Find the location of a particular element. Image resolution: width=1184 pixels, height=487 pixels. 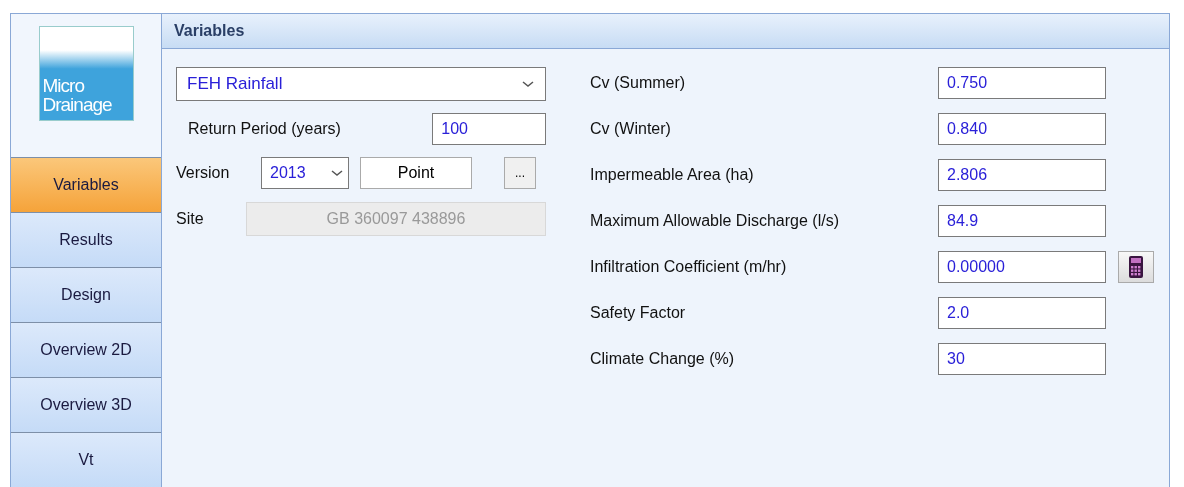

calculator-button is located at coordinates (1136, 267).